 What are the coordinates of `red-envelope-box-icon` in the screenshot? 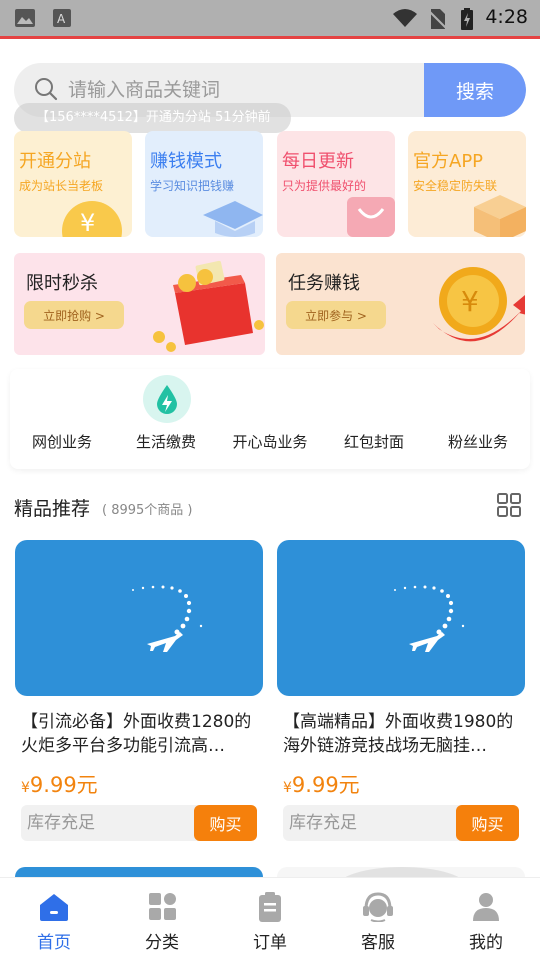 It's located at (208, 306).